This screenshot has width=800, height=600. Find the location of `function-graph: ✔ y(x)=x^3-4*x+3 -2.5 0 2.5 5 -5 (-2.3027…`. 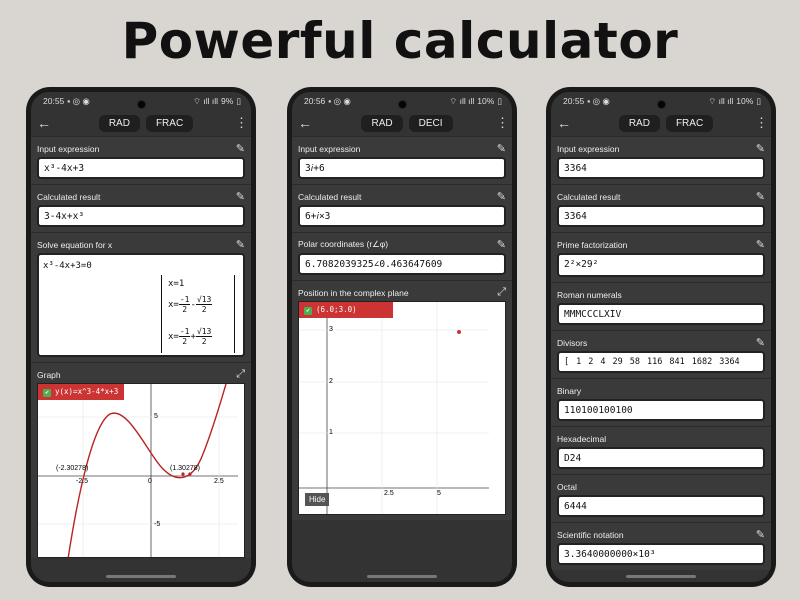

function-graph: ✔ y(x)=x^3-4*x+3 -2.5 0 2.5 5 -5 (-2.3027… is located at coordinates (141, 470).